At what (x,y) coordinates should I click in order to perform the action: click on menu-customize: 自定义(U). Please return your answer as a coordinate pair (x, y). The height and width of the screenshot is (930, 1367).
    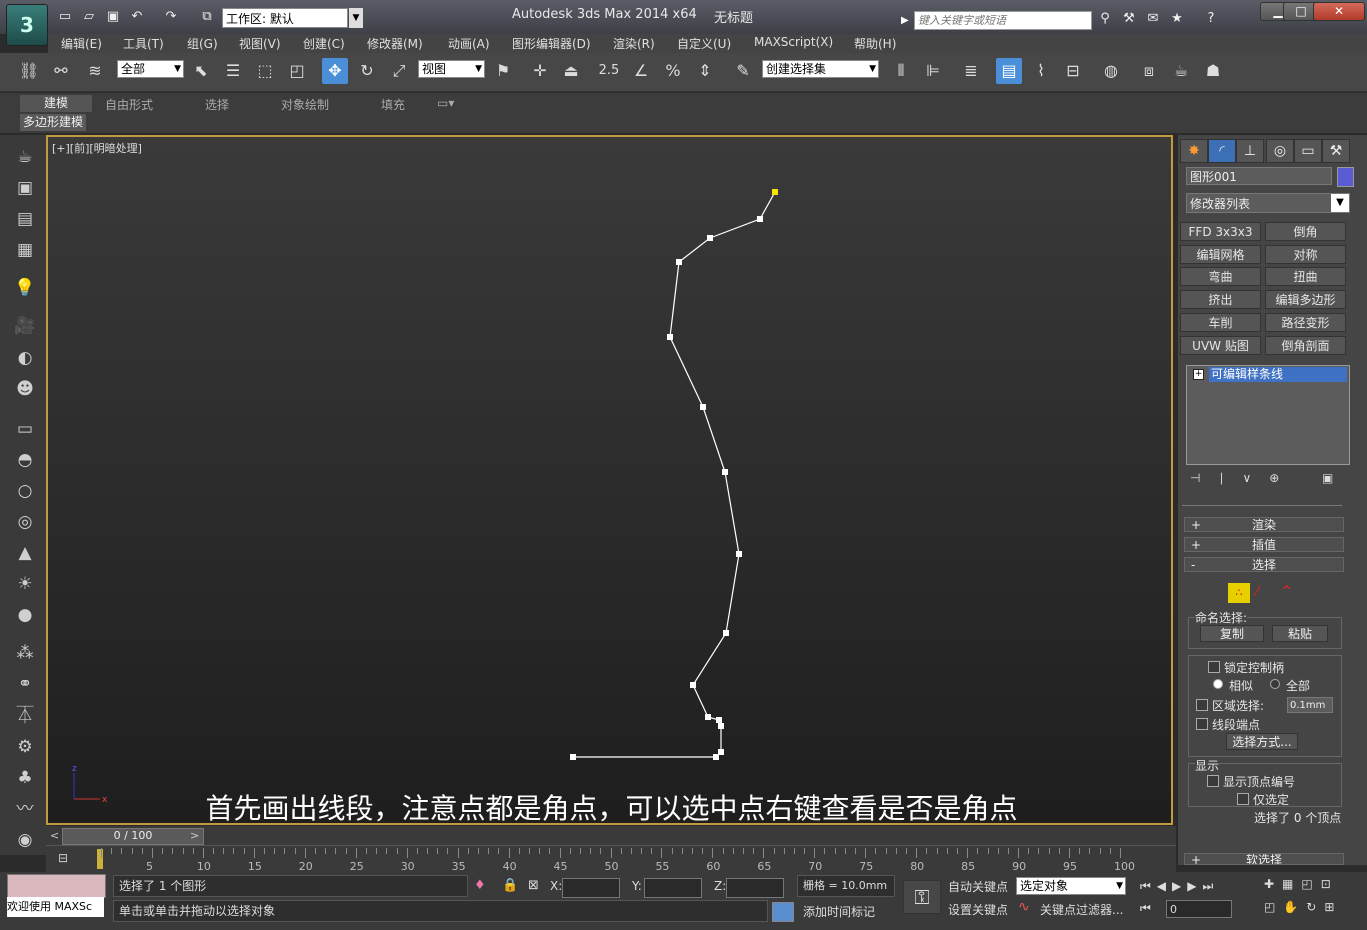
    Looking at the image, I should click on (704, 43).